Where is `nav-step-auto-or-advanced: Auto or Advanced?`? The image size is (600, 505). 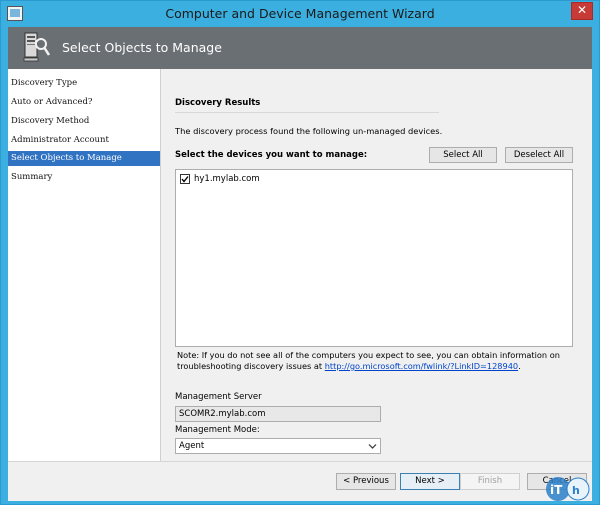
nav-step-auto-or-advanced: Auto or Advanced? is located at coordinates (84, 102).